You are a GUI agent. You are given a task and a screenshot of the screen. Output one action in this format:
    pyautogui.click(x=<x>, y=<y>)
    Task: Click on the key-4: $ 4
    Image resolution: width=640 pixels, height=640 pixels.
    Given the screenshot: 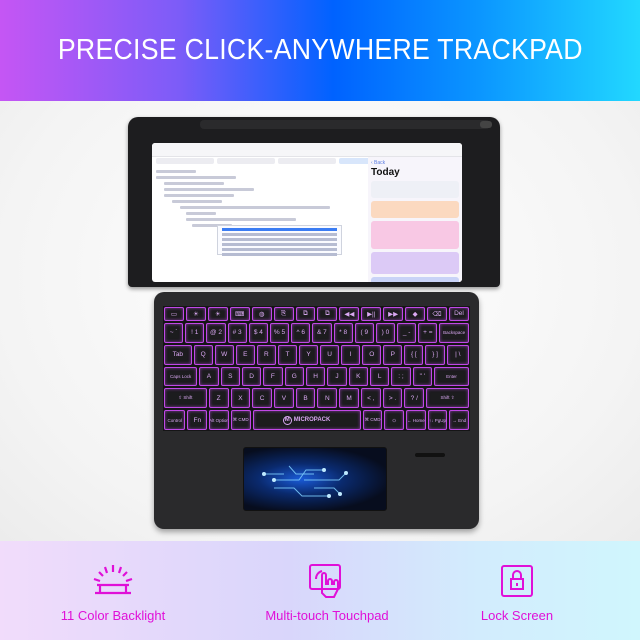 What is the action you would take?
    pyautogui.click(x=258, y=332)
    